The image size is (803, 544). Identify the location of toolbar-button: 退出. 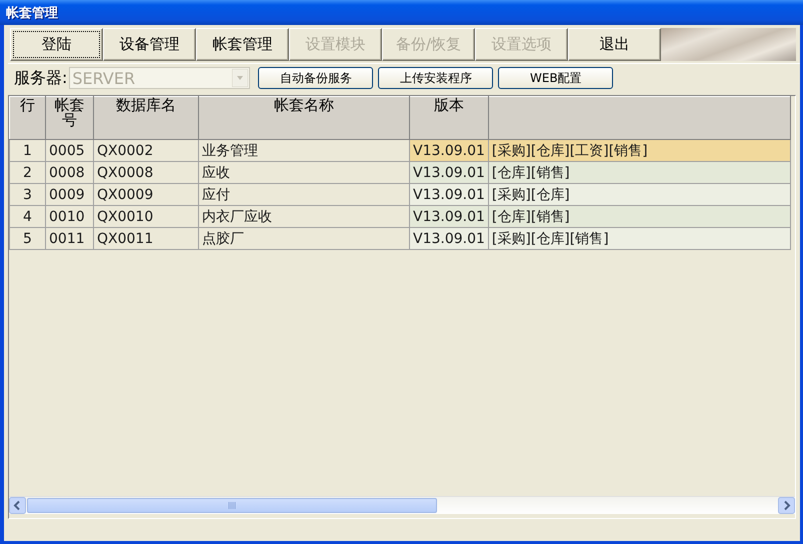
(614, 44).